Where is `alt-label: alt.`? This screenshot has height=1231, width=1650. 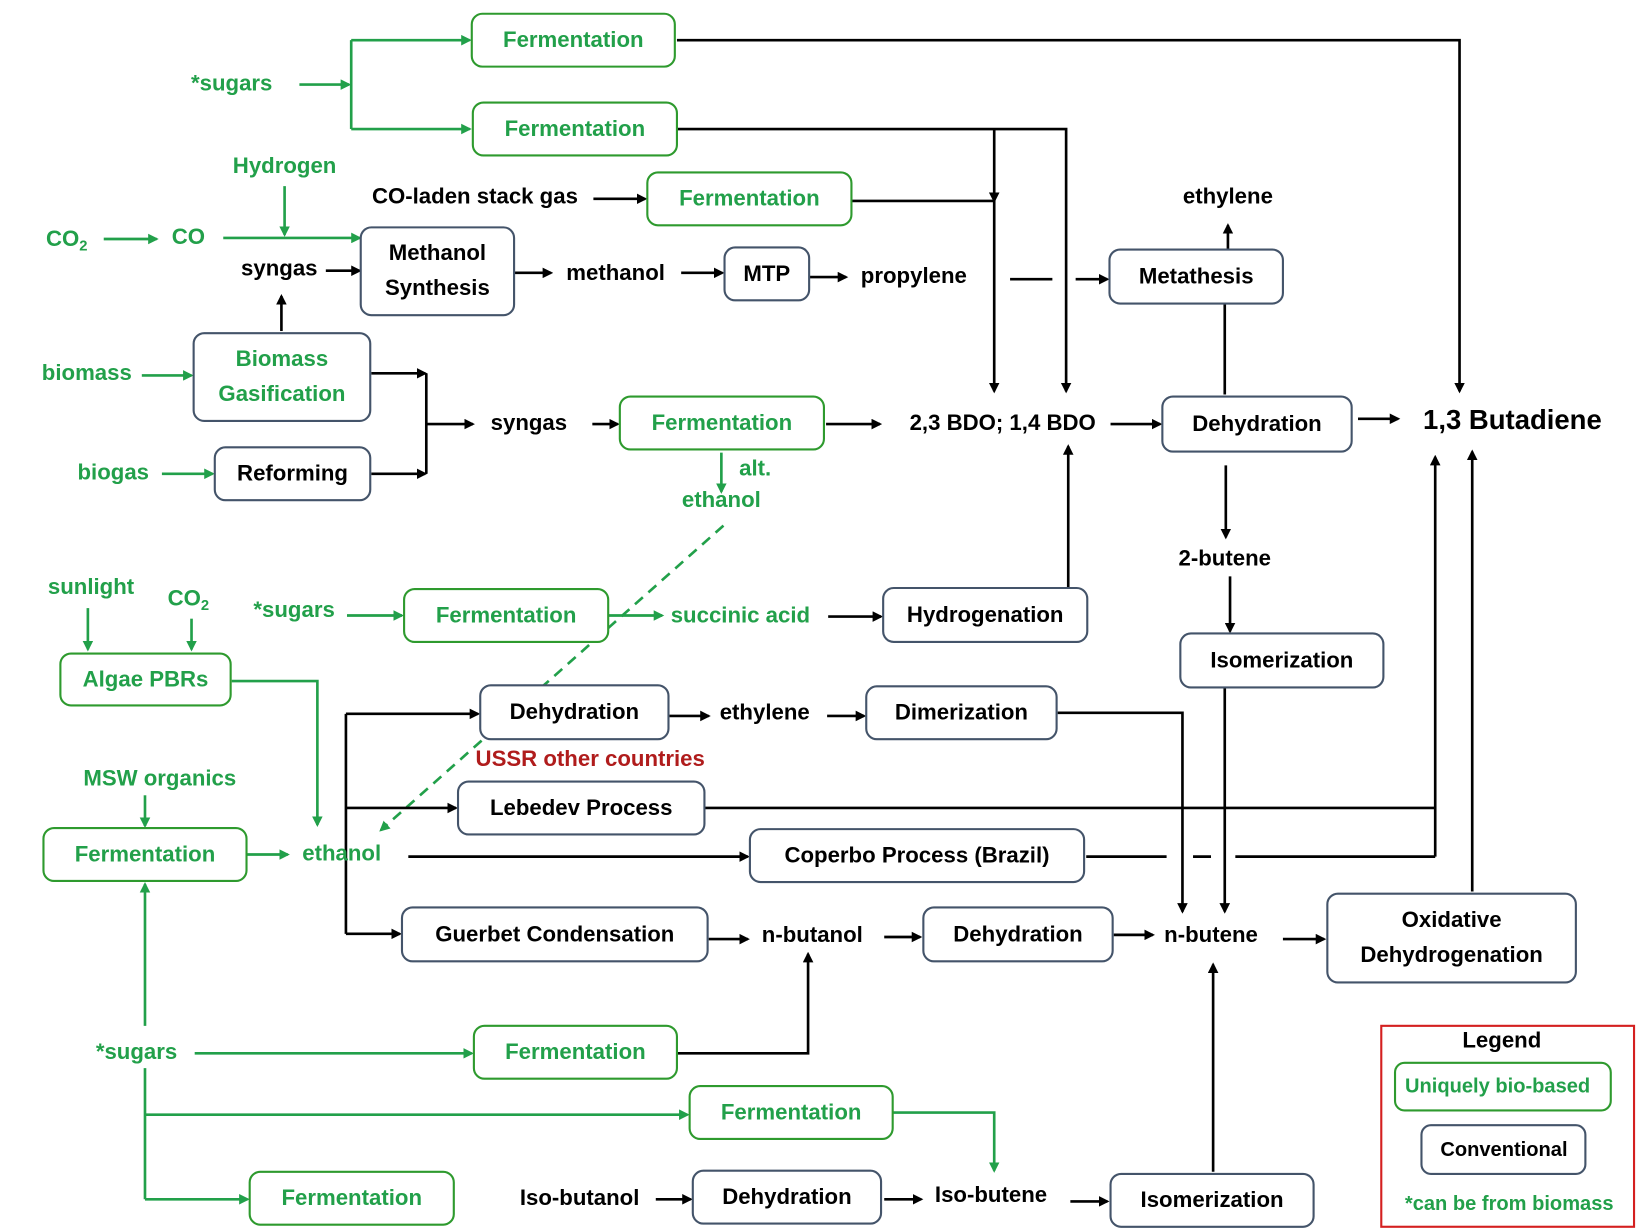
alt-label: alt. is located at coordinates (755, 467).